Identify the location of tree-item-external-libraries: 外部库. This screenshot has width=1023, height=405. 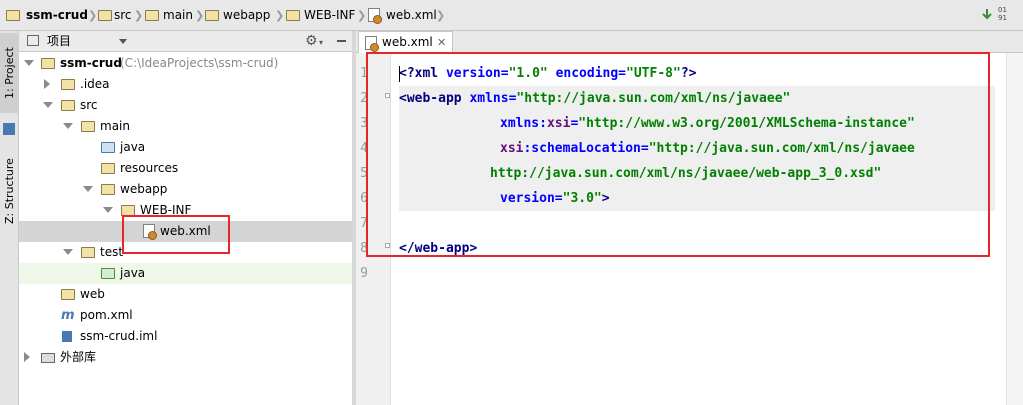
(185, 357).